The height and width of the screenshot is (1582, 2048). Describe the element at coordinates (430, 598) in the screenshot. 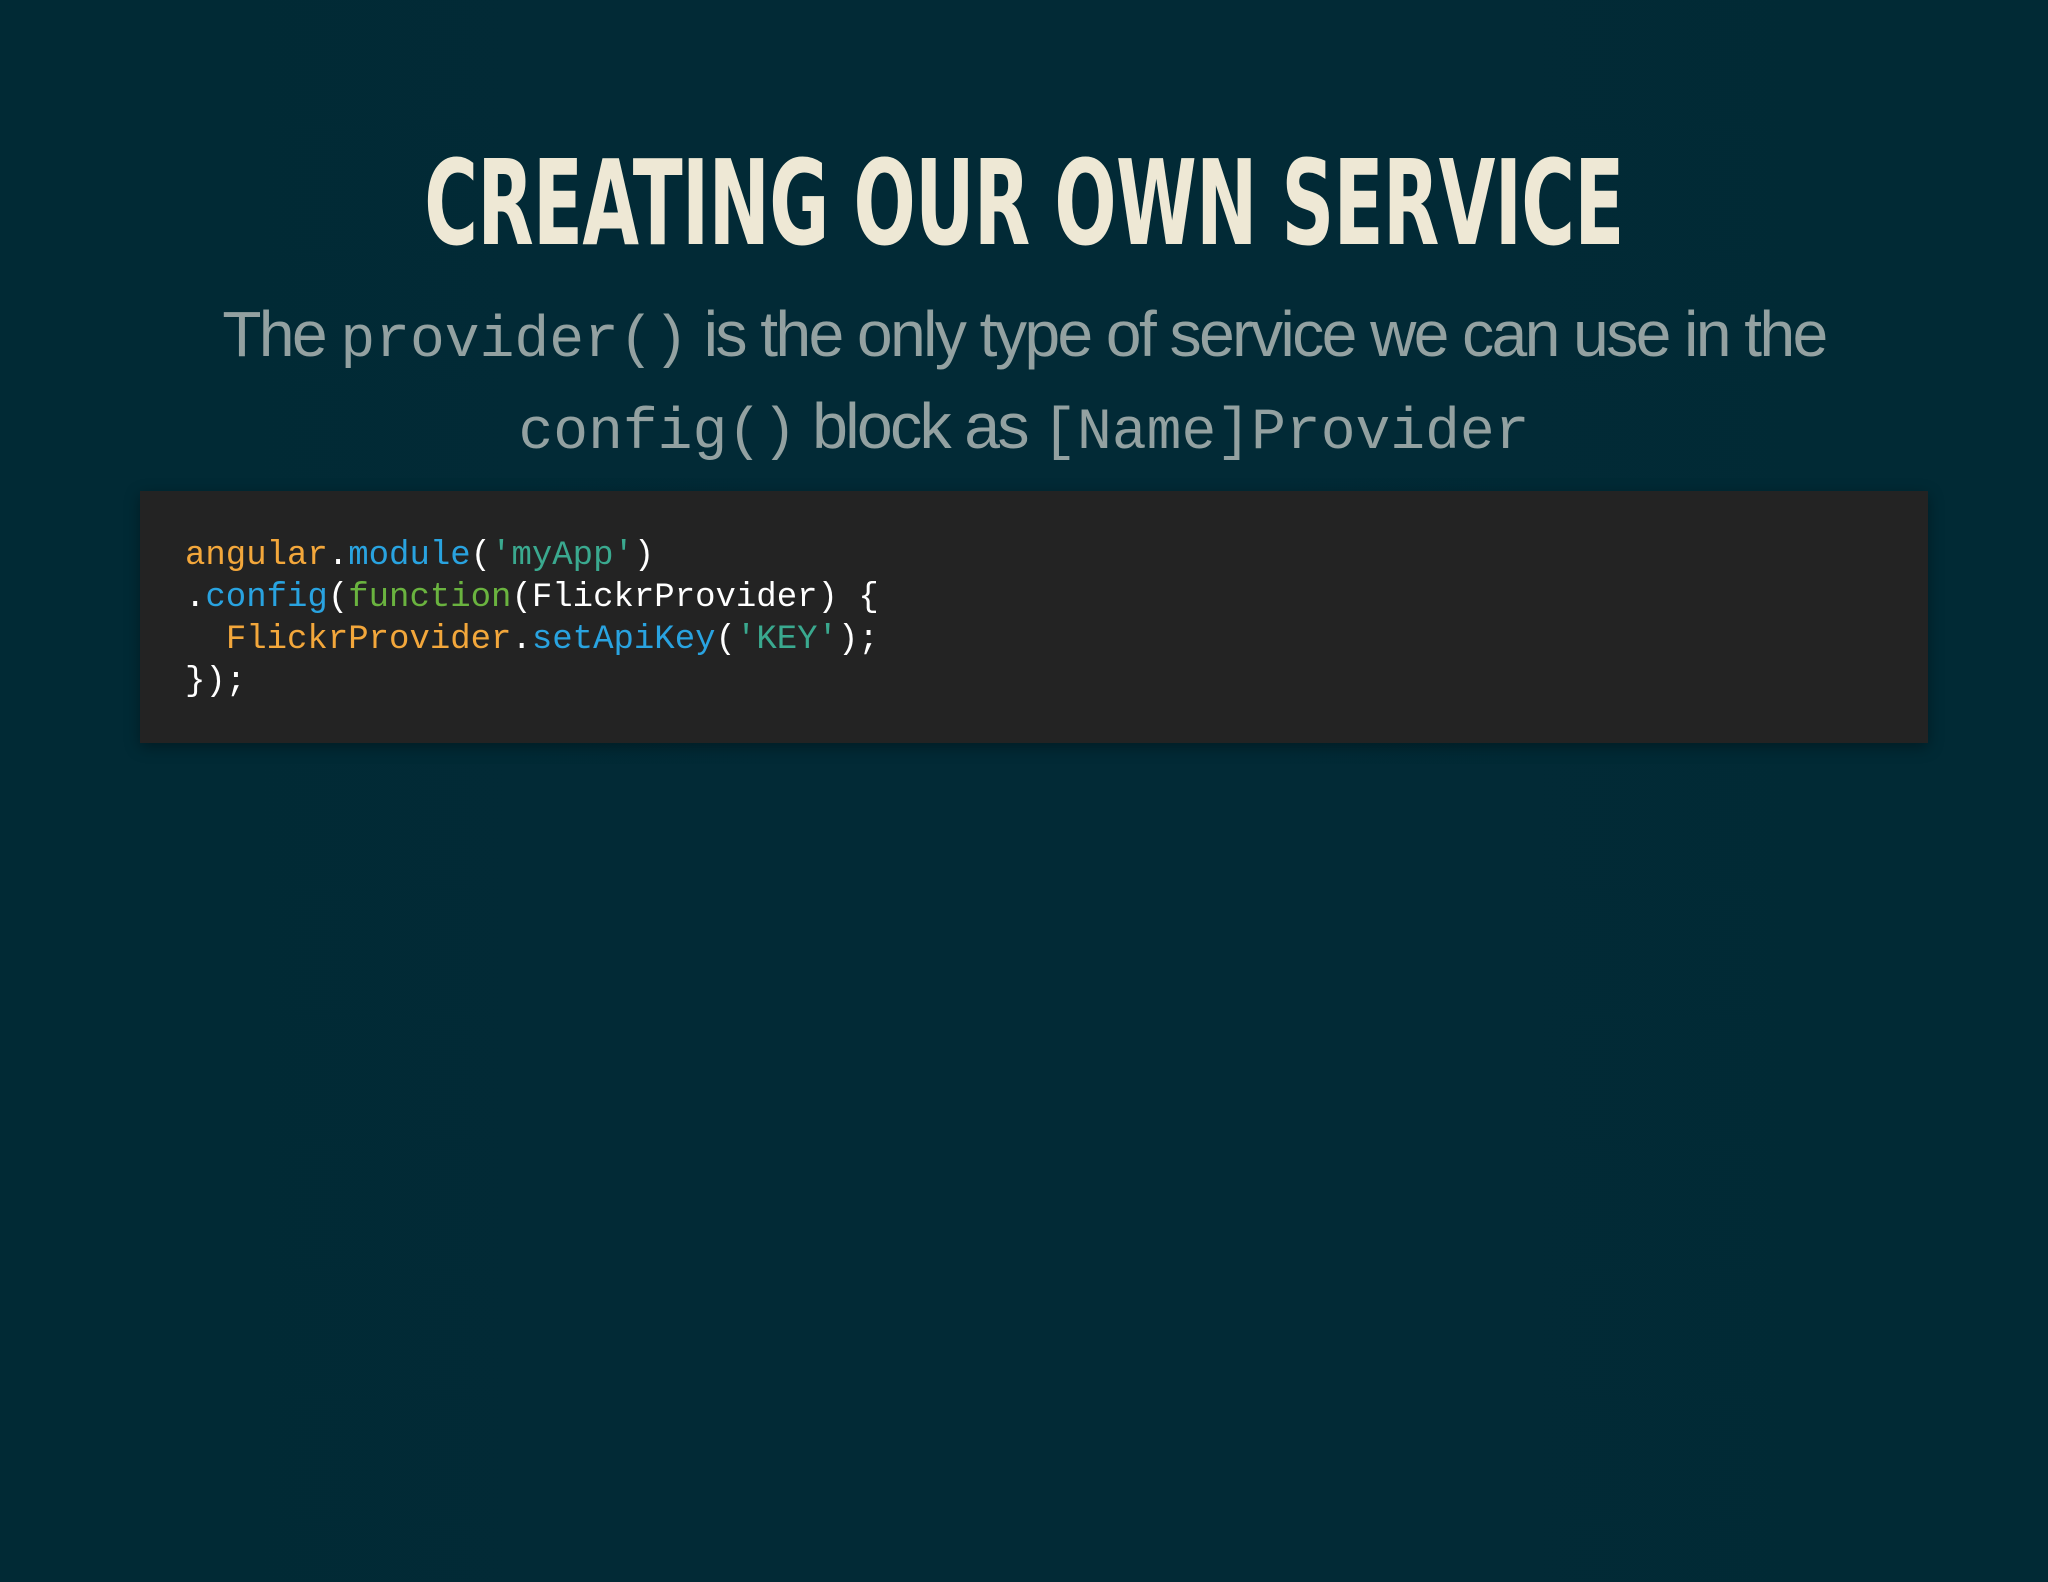

I see `code-token: function` at that location.